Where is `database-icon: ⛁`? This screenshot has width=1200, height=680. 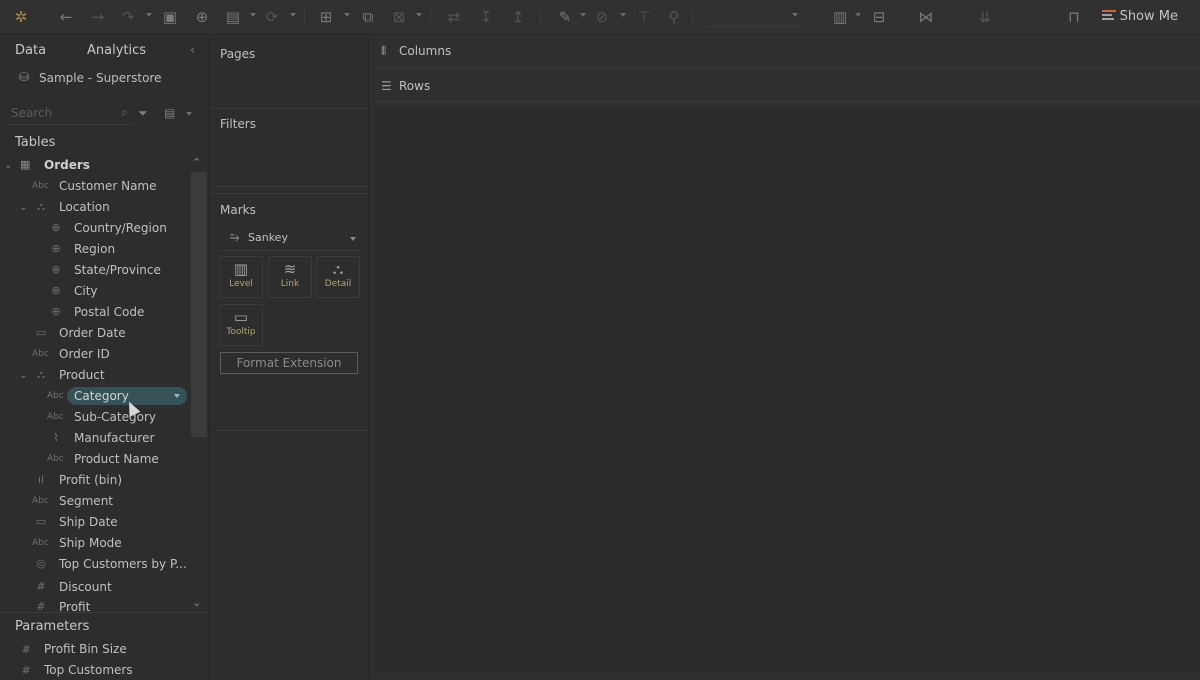
database-icon: ⛁ is located at coordinates (24, 77).